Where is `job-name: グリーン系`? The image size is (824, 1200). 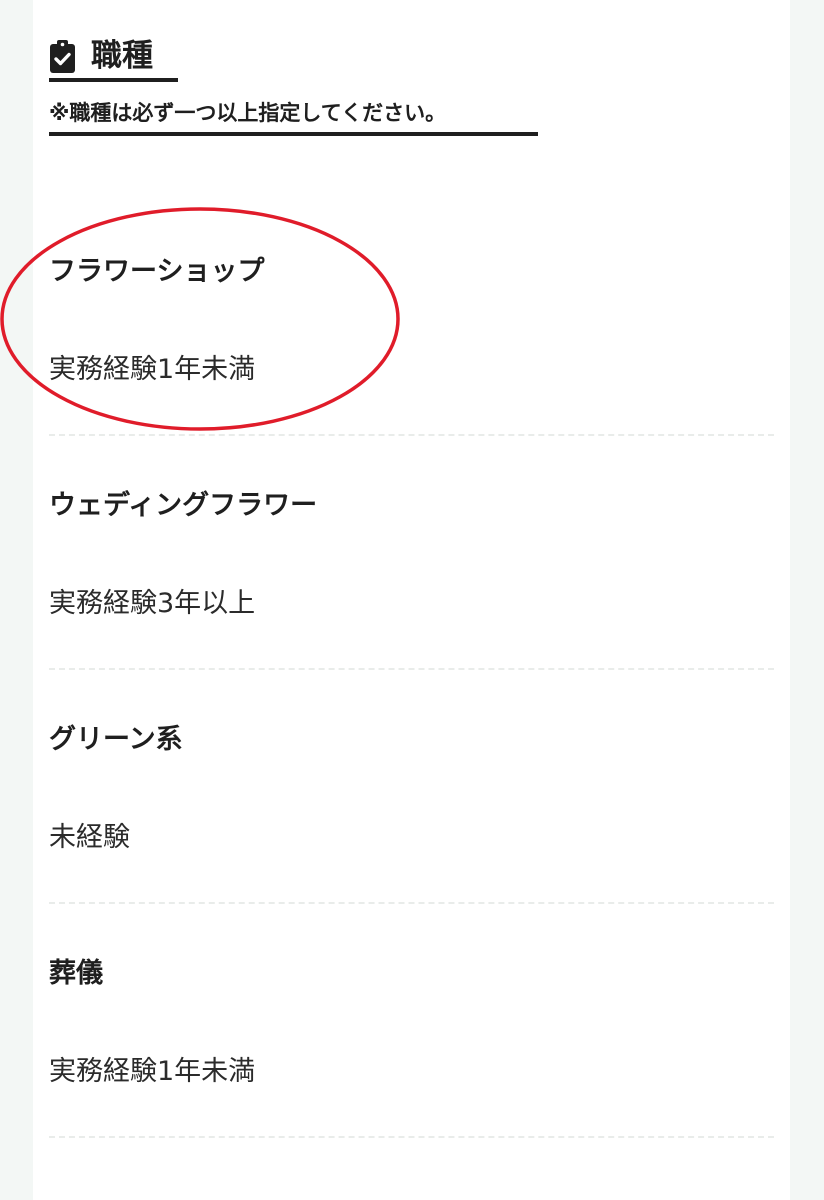
job-name: グリーン系 is located at coordinates (116, 739).